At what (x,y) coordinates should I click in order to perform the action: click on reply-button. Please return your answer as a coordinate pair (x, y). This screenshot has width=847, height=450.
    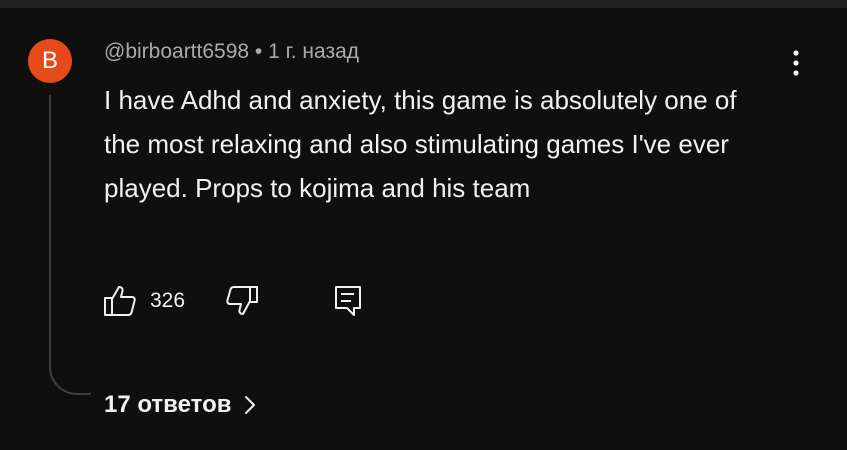
    Looking at the image, I should click on (348, 301).